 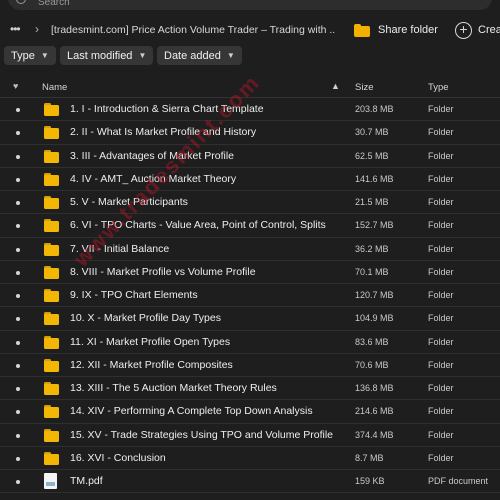 What do you see at coordinates (372, 341) in the screenshot?
I see `item-size: 83.6 MB` at bounding box center [372, 341].